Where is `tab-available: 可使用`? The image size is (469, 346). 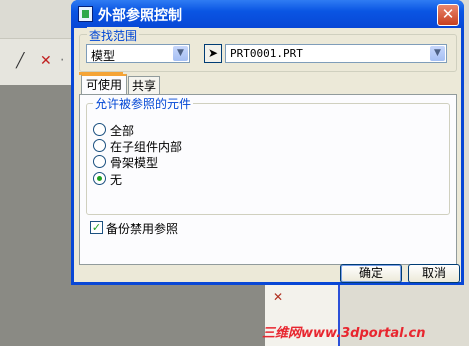
tab-available: 可使用 is located at coordinates (104, 84).